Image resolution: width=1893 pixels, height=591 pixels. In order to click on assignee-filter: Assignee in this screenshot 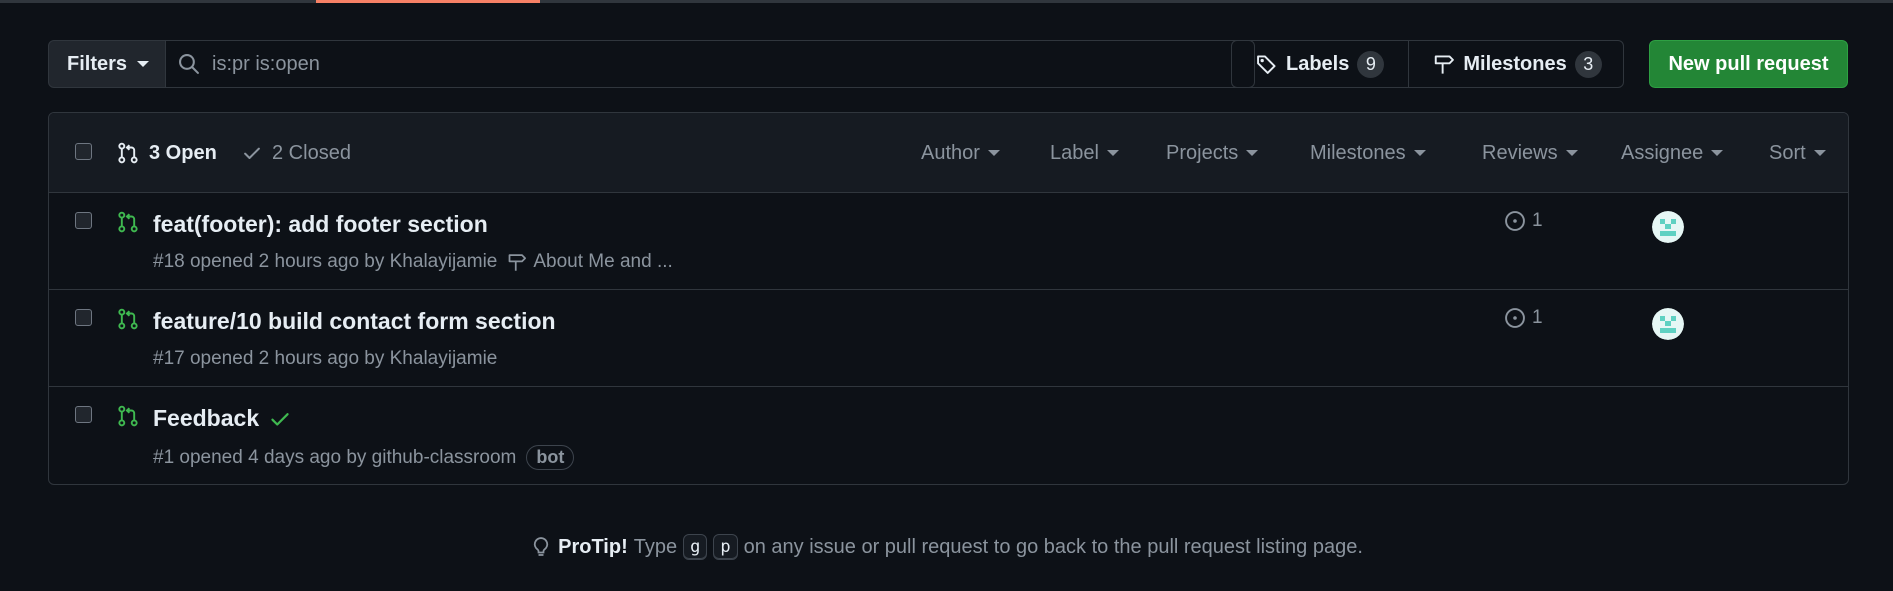, I will do `click(1672, 153)`.